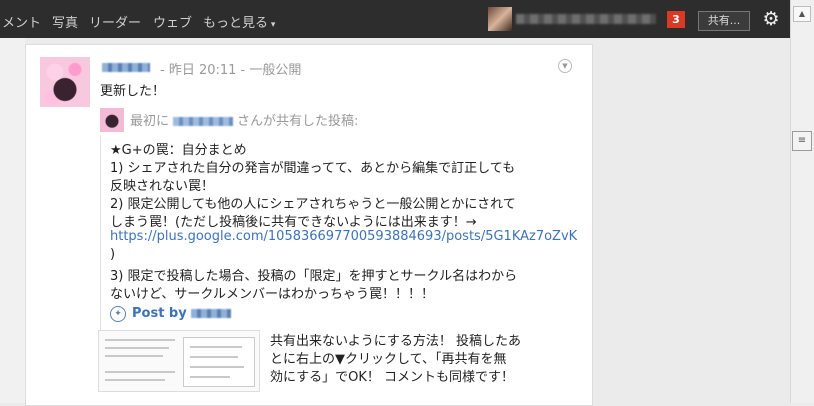 This screenshot has height=406, width=814. I want to click on attachment-caption-line: 共有出来ないようにする方法！ 投稿したあ, so click(396, 341).